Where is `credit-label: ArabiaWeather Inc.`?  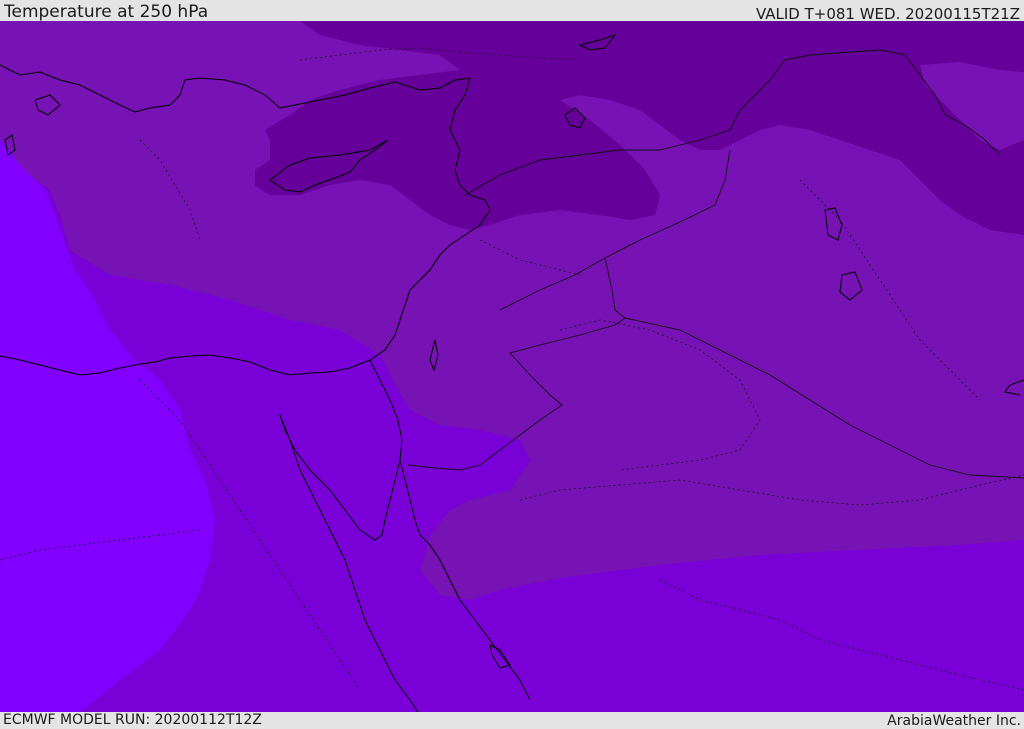
credit-label: ArabiaWeather Inc. is located at coordinates (954, 721).